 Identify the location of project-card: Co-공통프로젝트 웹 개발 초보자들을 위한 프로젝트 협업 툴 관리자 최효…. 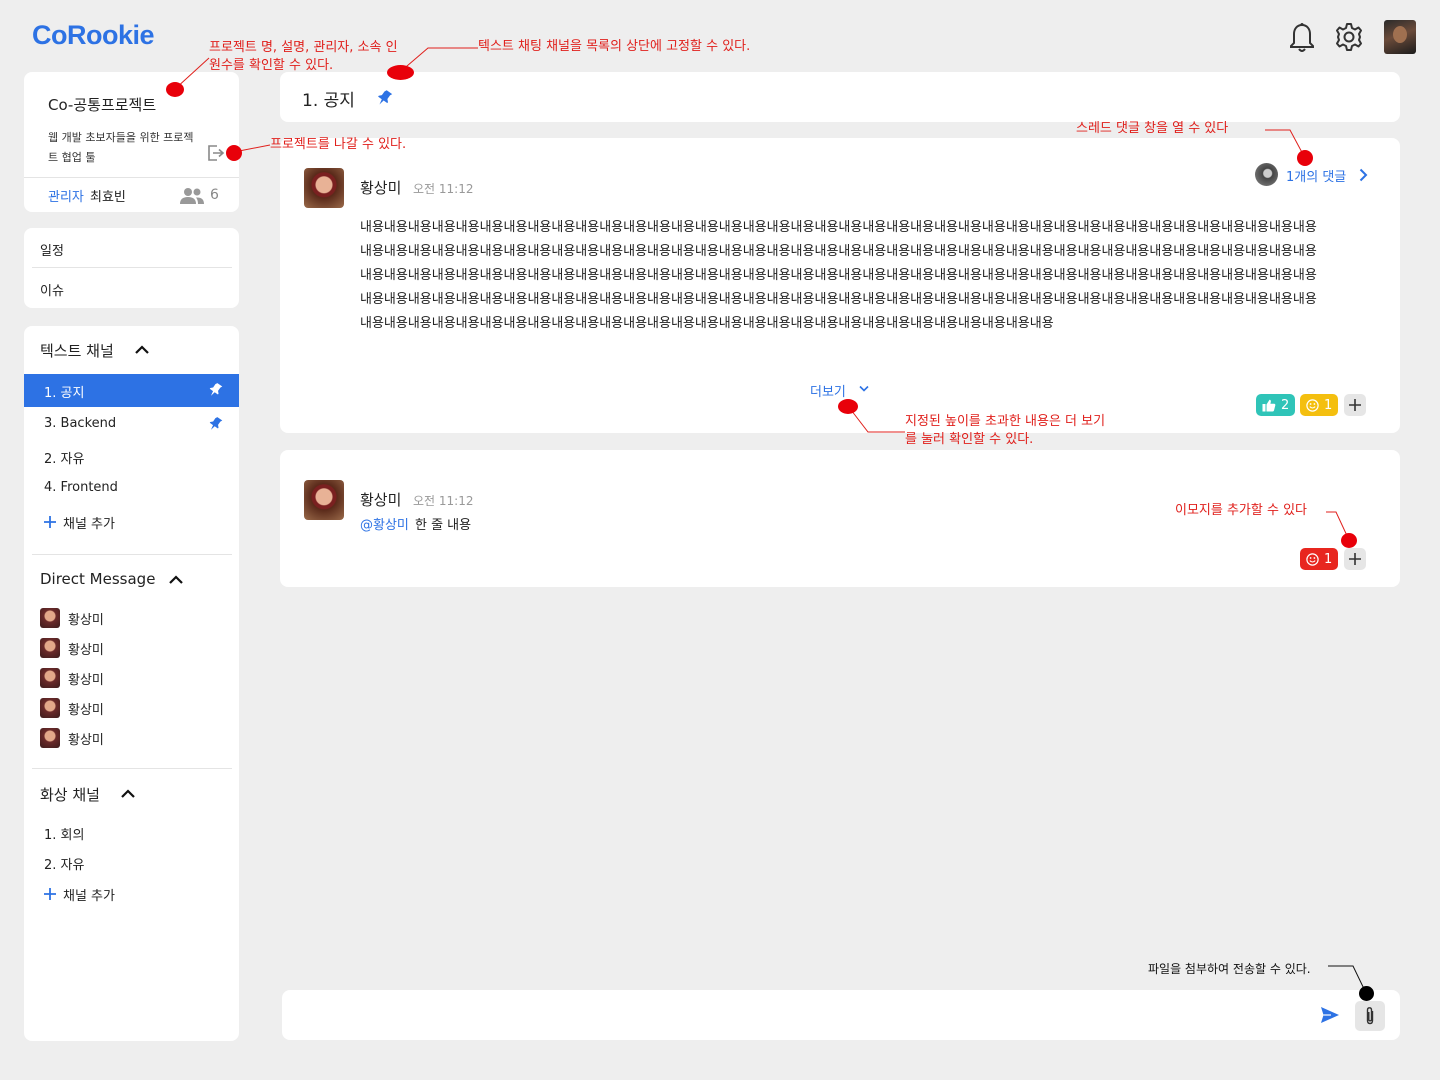
(131, 142).